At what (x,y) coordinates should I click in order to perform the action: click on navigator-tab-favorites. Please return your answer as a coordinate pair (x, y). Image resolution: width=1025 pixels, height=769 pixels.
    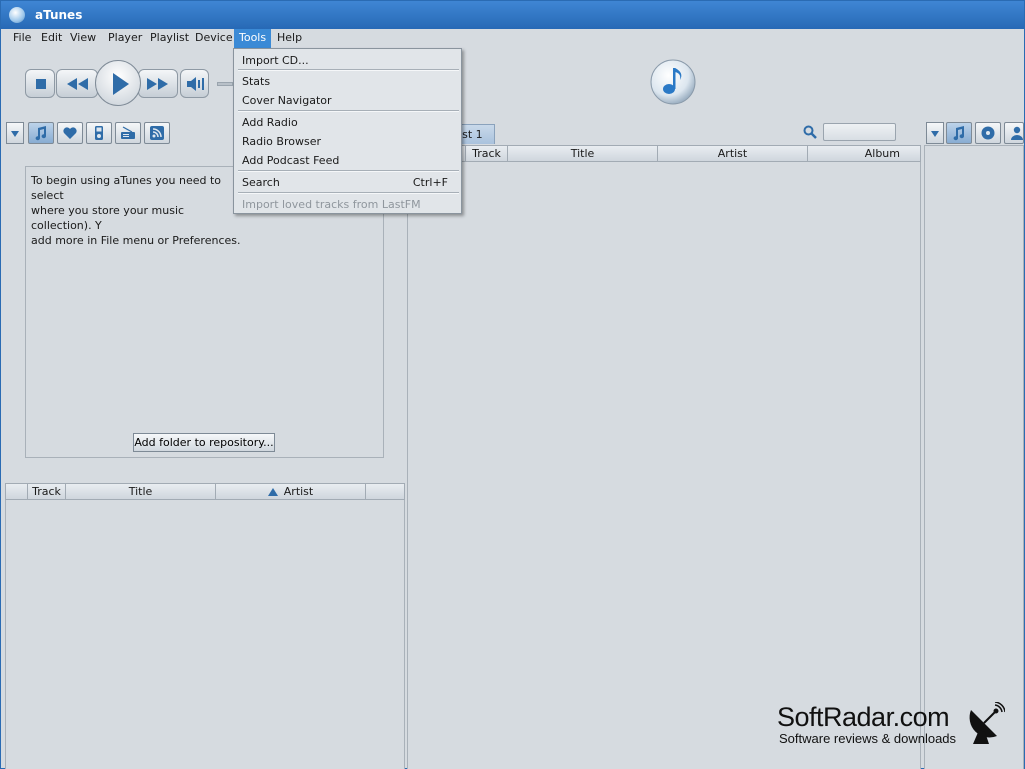
    Looking at the image, I should click on (70, 133).